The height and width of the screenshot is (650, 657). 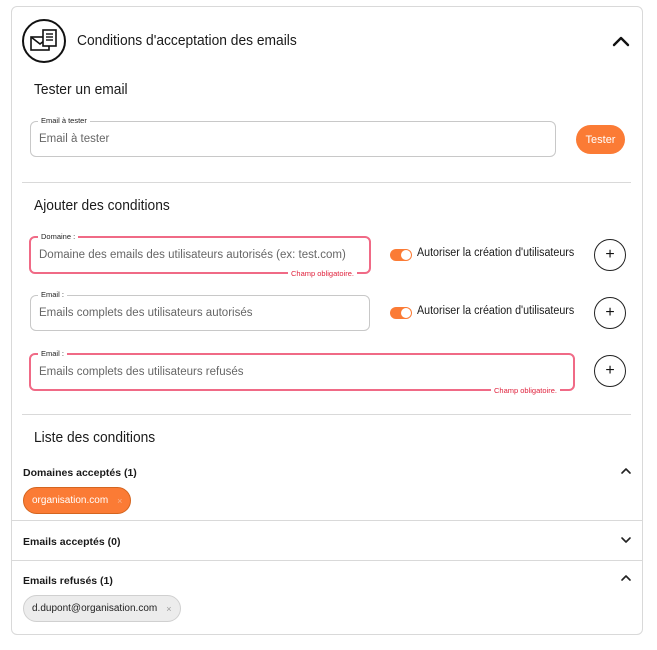 I want to click on add-section-title: Ajouter des conditions, so click(x=102, y=205).